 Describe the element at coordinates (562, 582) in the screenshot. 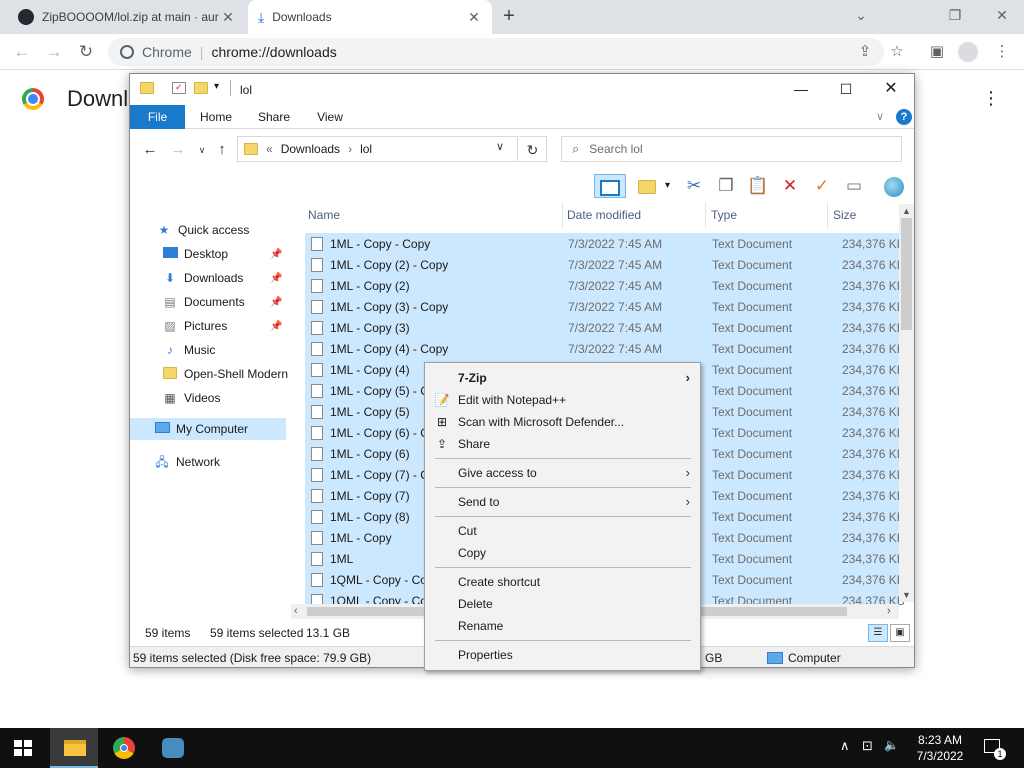

I see `menu-item-create-shortcut: Create shortcut` at that location.